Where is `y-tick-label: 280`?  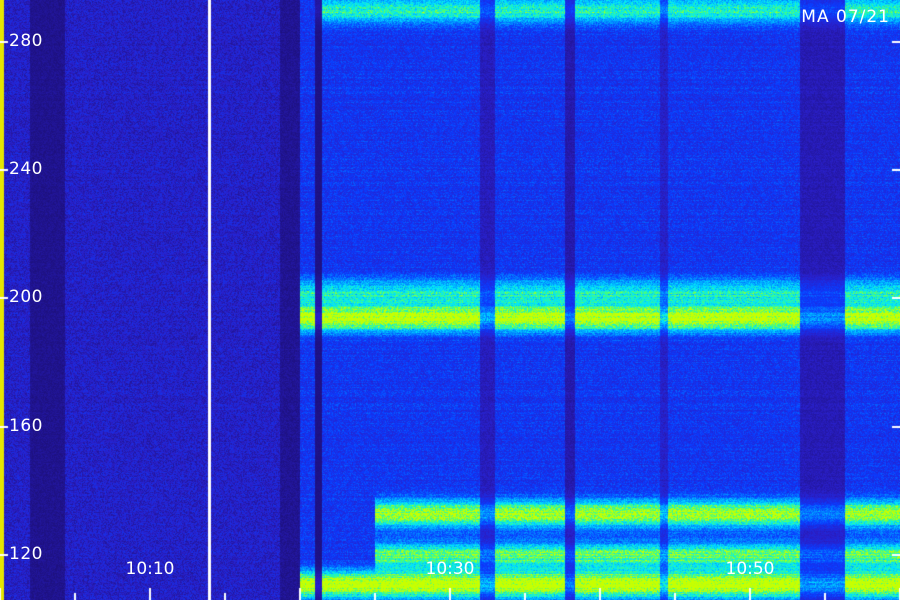
y-tick-label: 280 is located at coordinates (26, 40).